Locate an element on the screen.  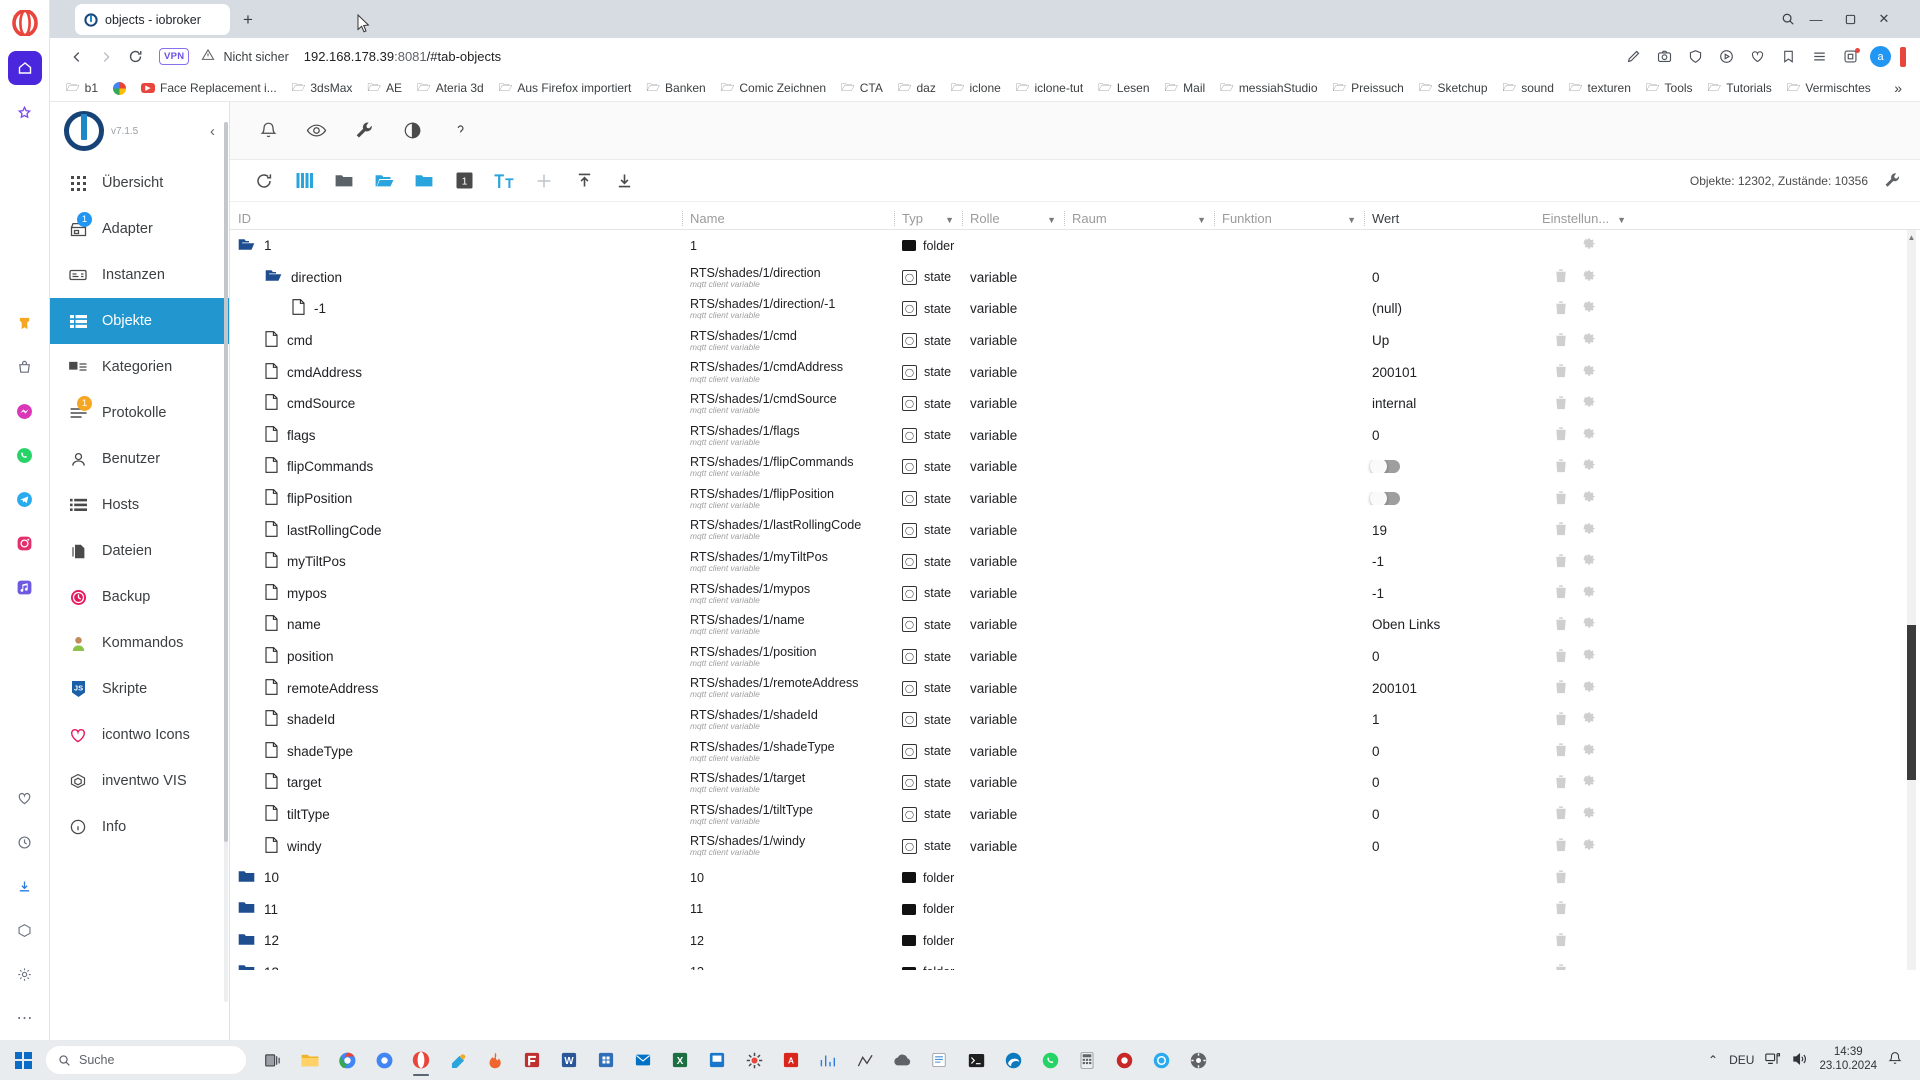
opera-home-button is located at coordinates (24, 68).